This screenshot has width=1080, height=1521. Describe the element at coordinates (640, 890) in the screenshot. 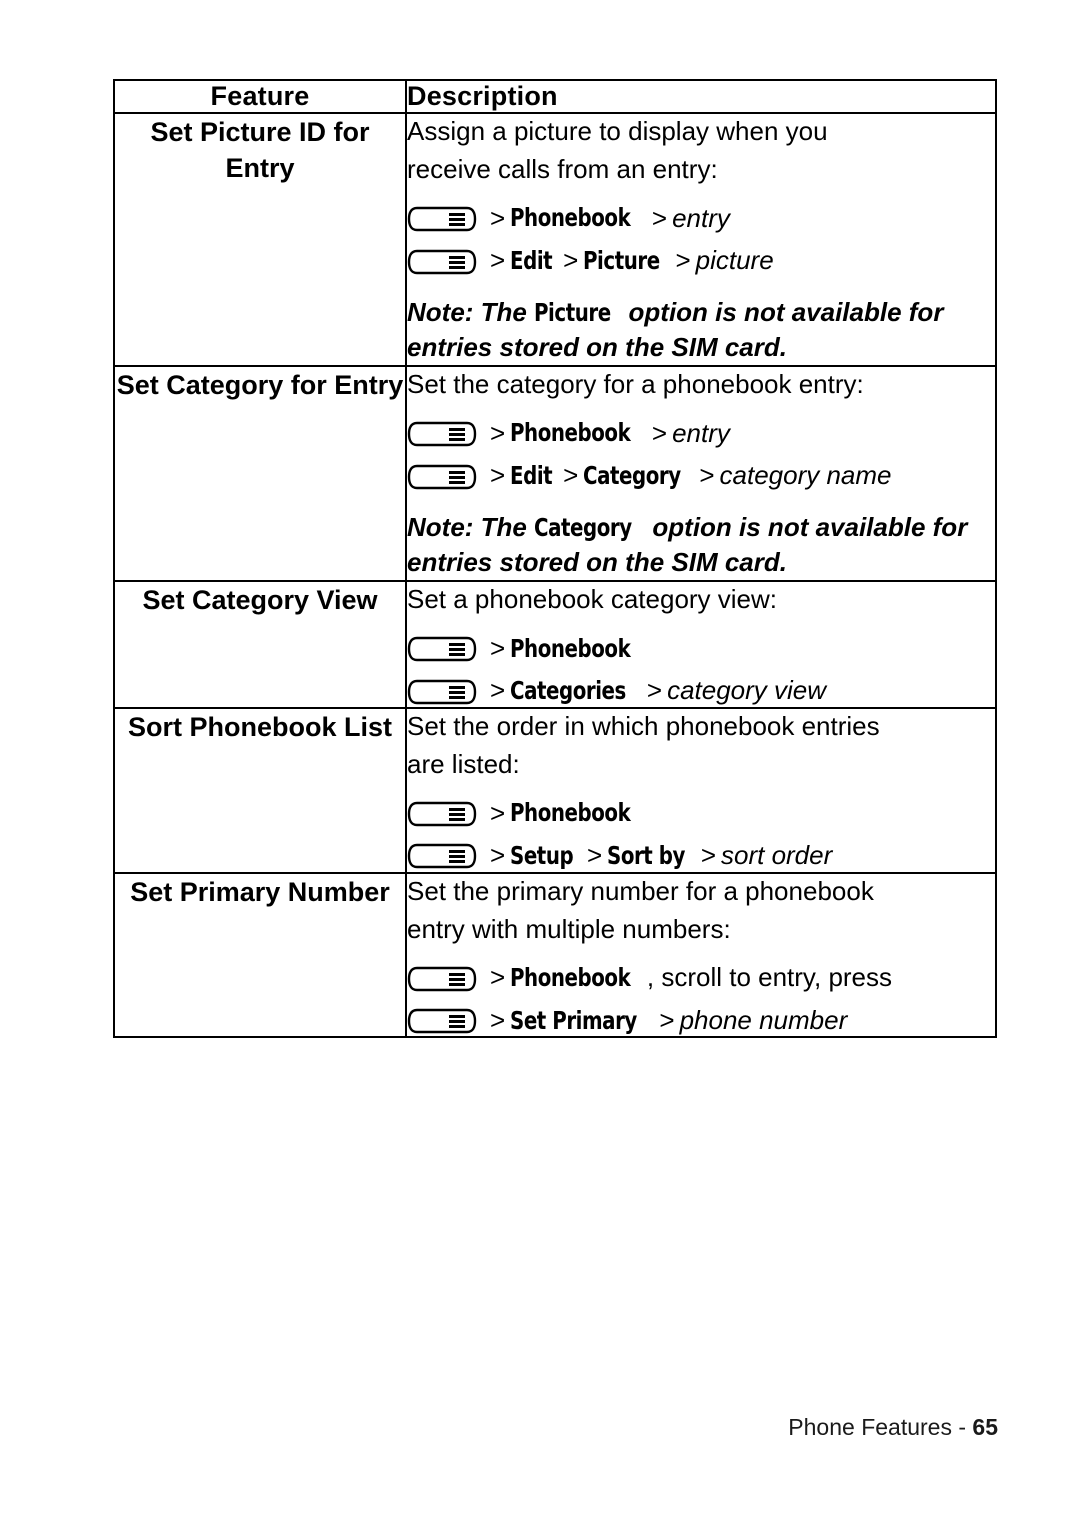

I see `description-line: Set the primary number for a phonebook` at that location.